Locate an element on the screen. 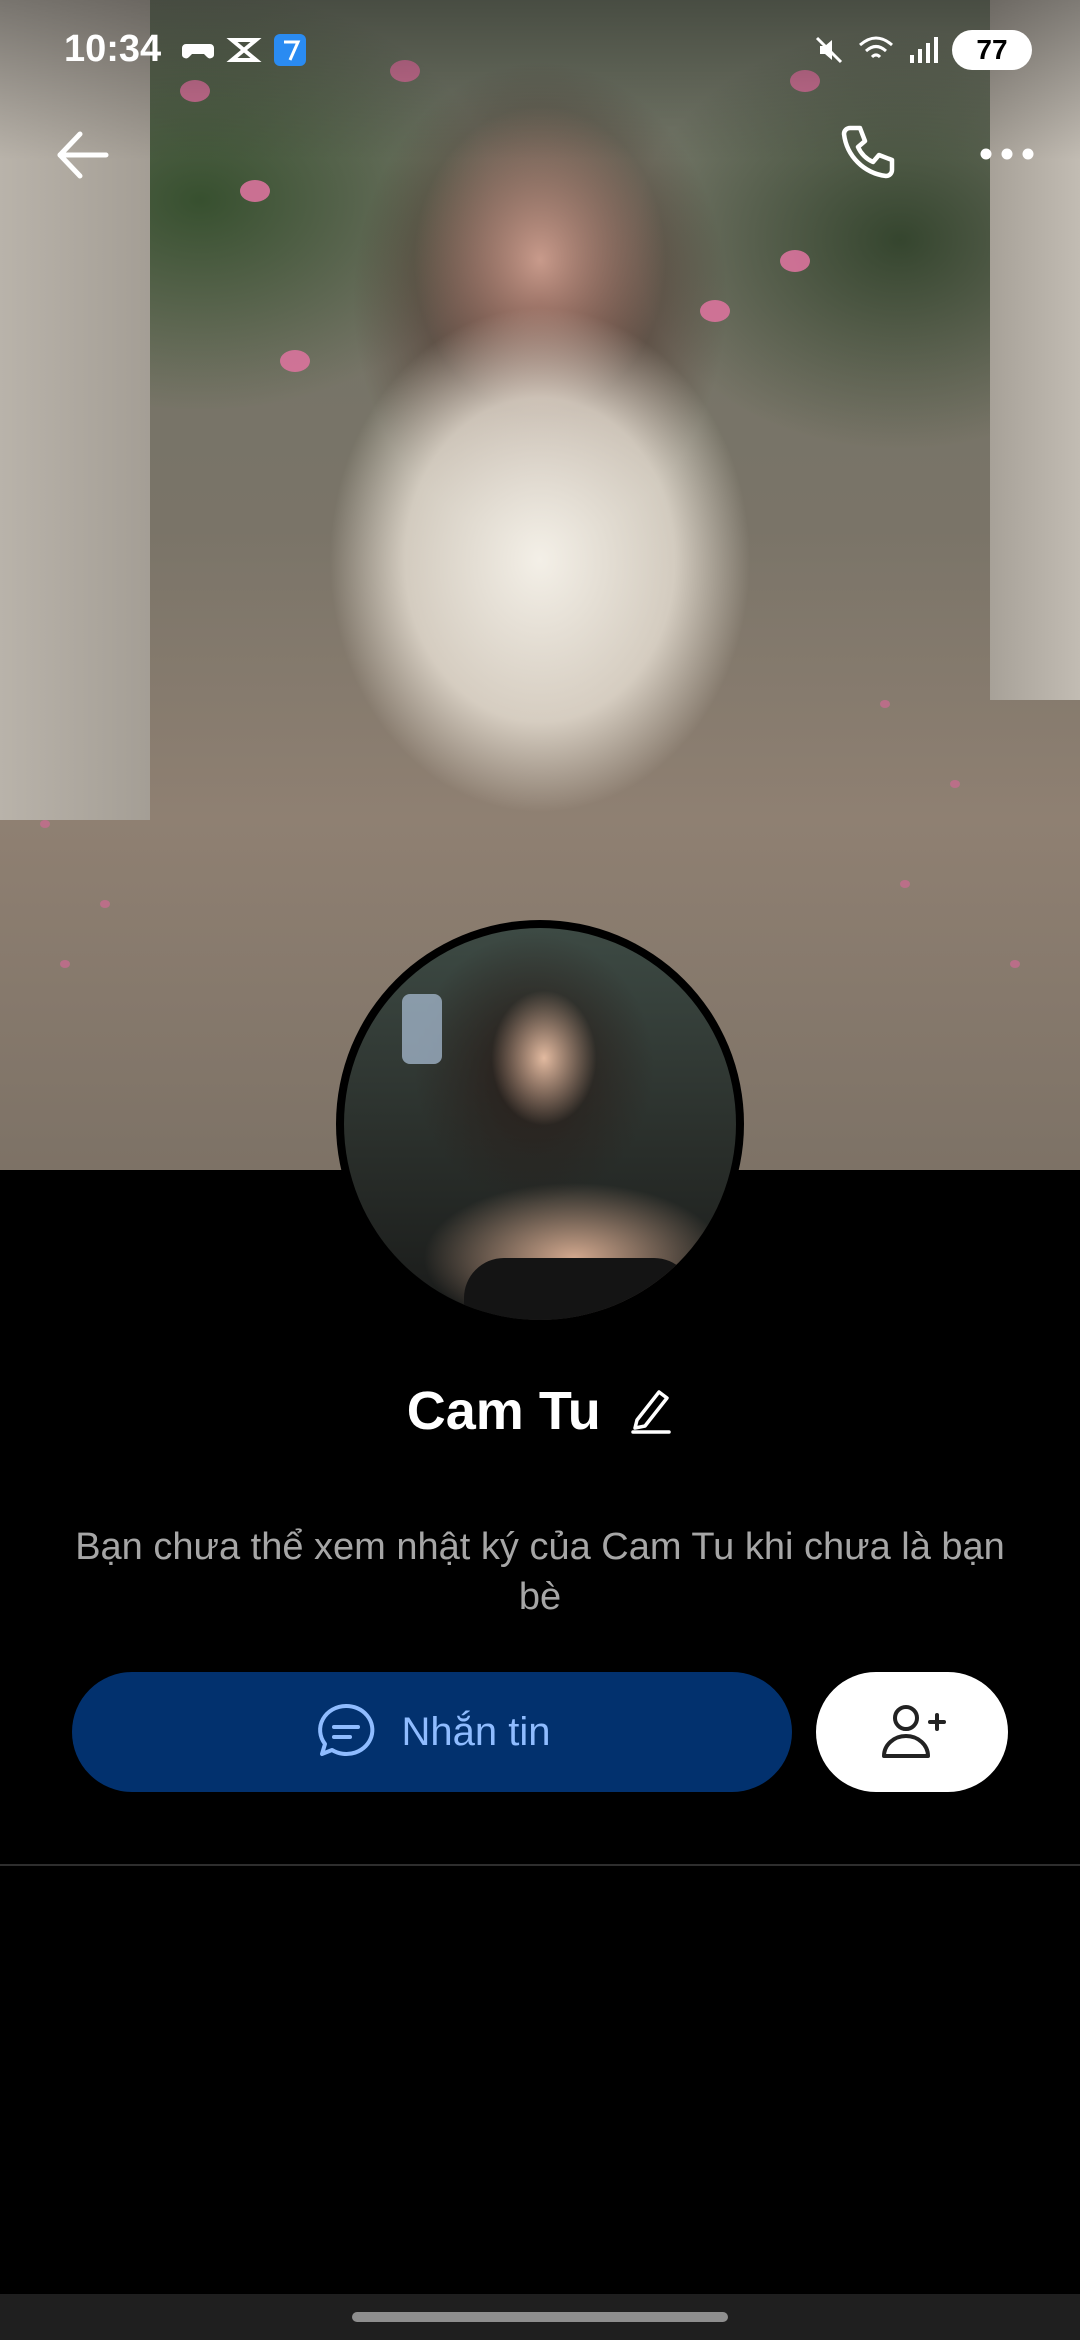 This screenshot has height=2340, width=1080. battery-level: 77 is located at coordinates (992, 49).